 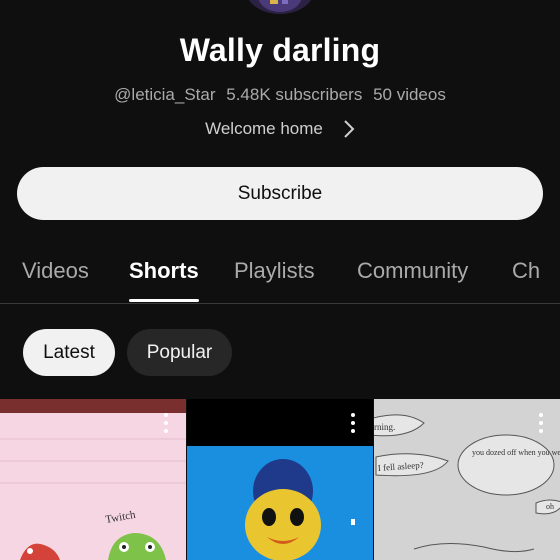 What do you see at coordinates (526, 271) in the screenshot?
I see `tab-channels: Ch` at bounding box center [526, 271].